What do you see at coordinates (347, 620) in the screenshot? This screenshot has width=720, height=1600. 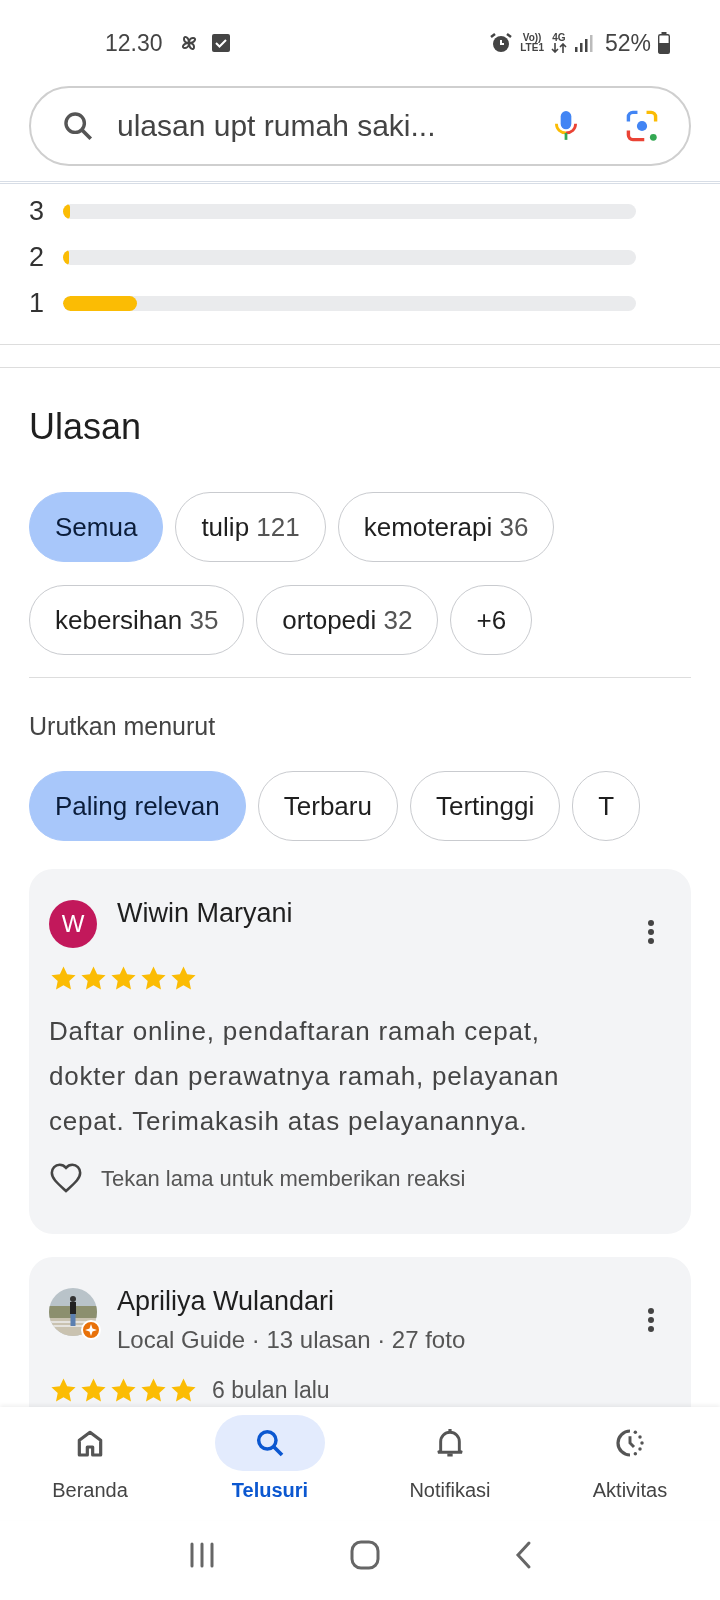 I see `topic-chip: ortopedi 32` at bounding box center [347, 620].